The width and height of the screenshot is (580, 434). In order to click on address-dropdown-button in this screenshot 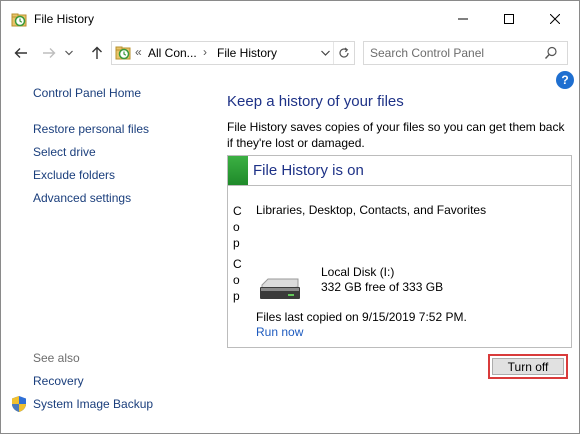, I will do `click(325, 53)`.